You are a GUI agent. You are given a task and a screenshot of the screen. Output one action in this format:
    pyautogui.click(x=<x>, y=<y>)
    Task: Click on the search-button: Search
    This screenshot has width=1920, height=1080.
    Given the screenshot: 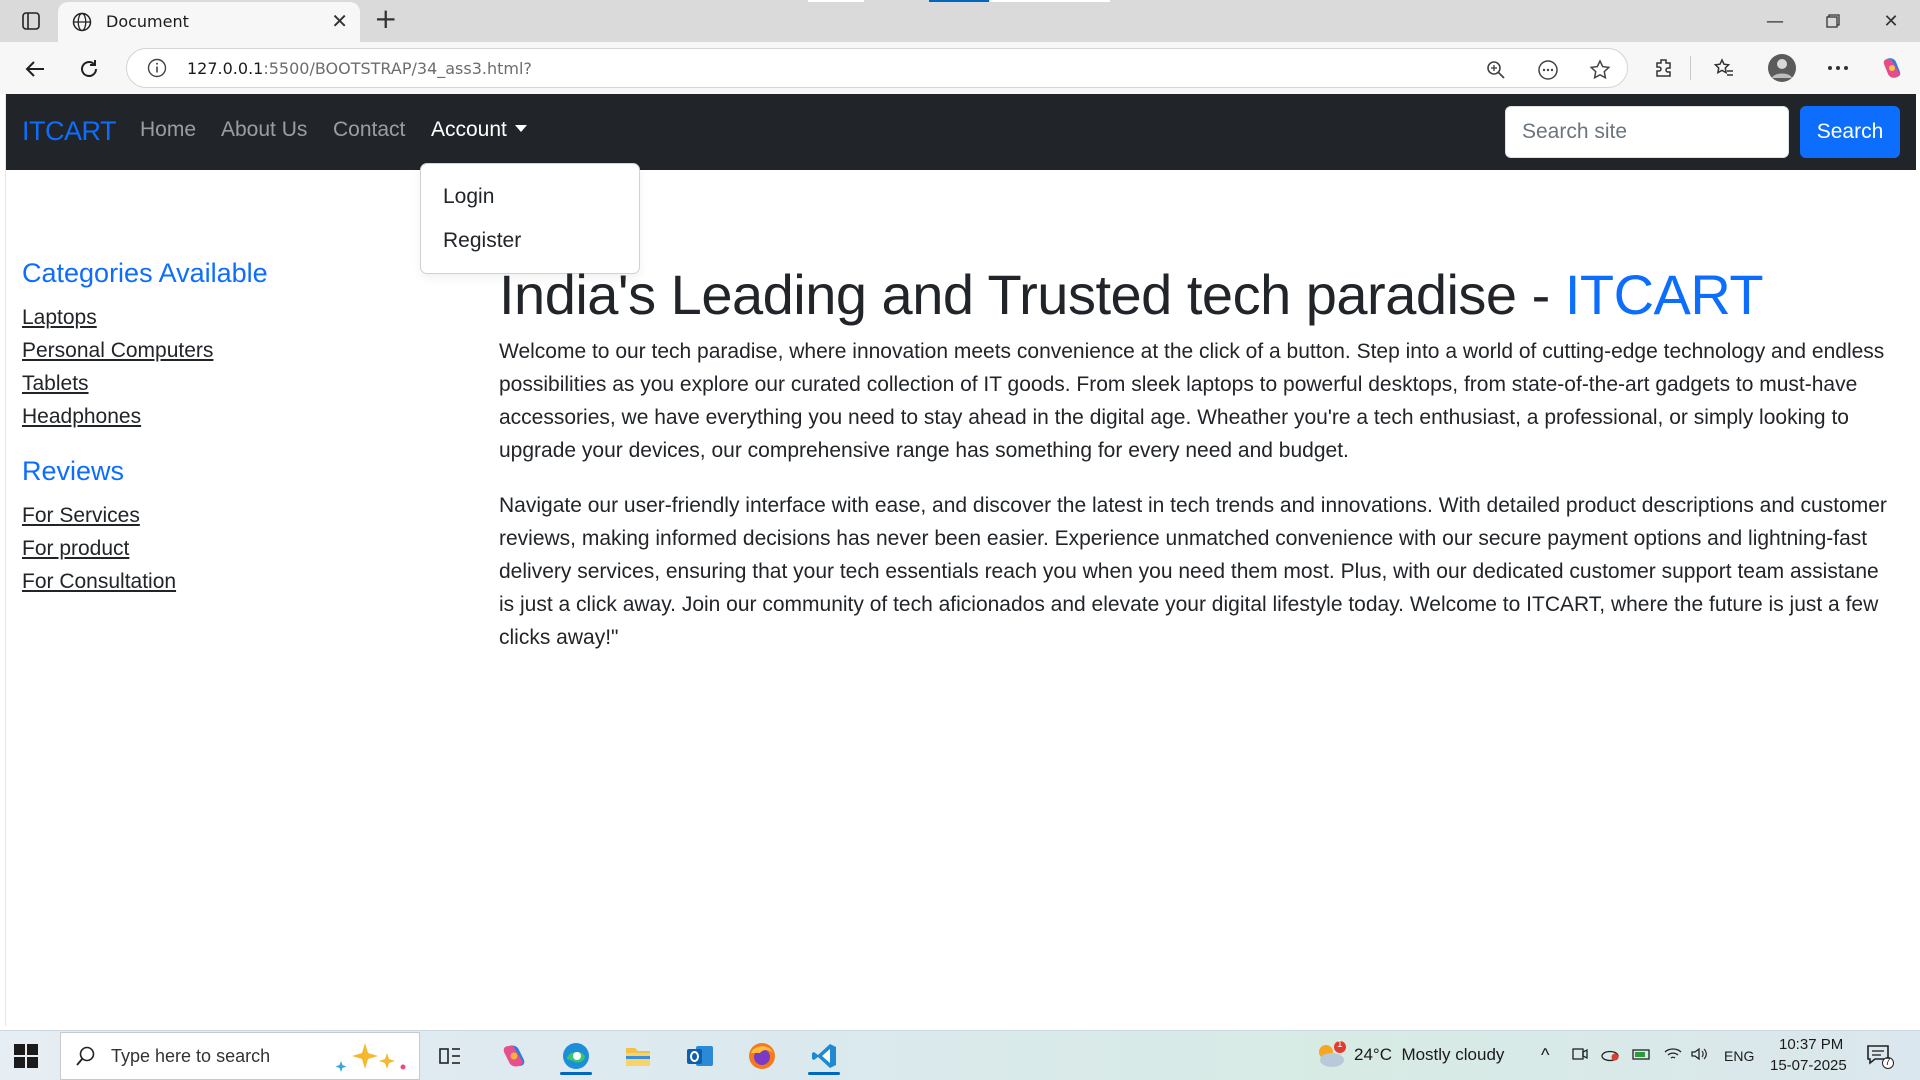 What is the action you would take?
    pyautogui.click(x=1850, y=132)
    